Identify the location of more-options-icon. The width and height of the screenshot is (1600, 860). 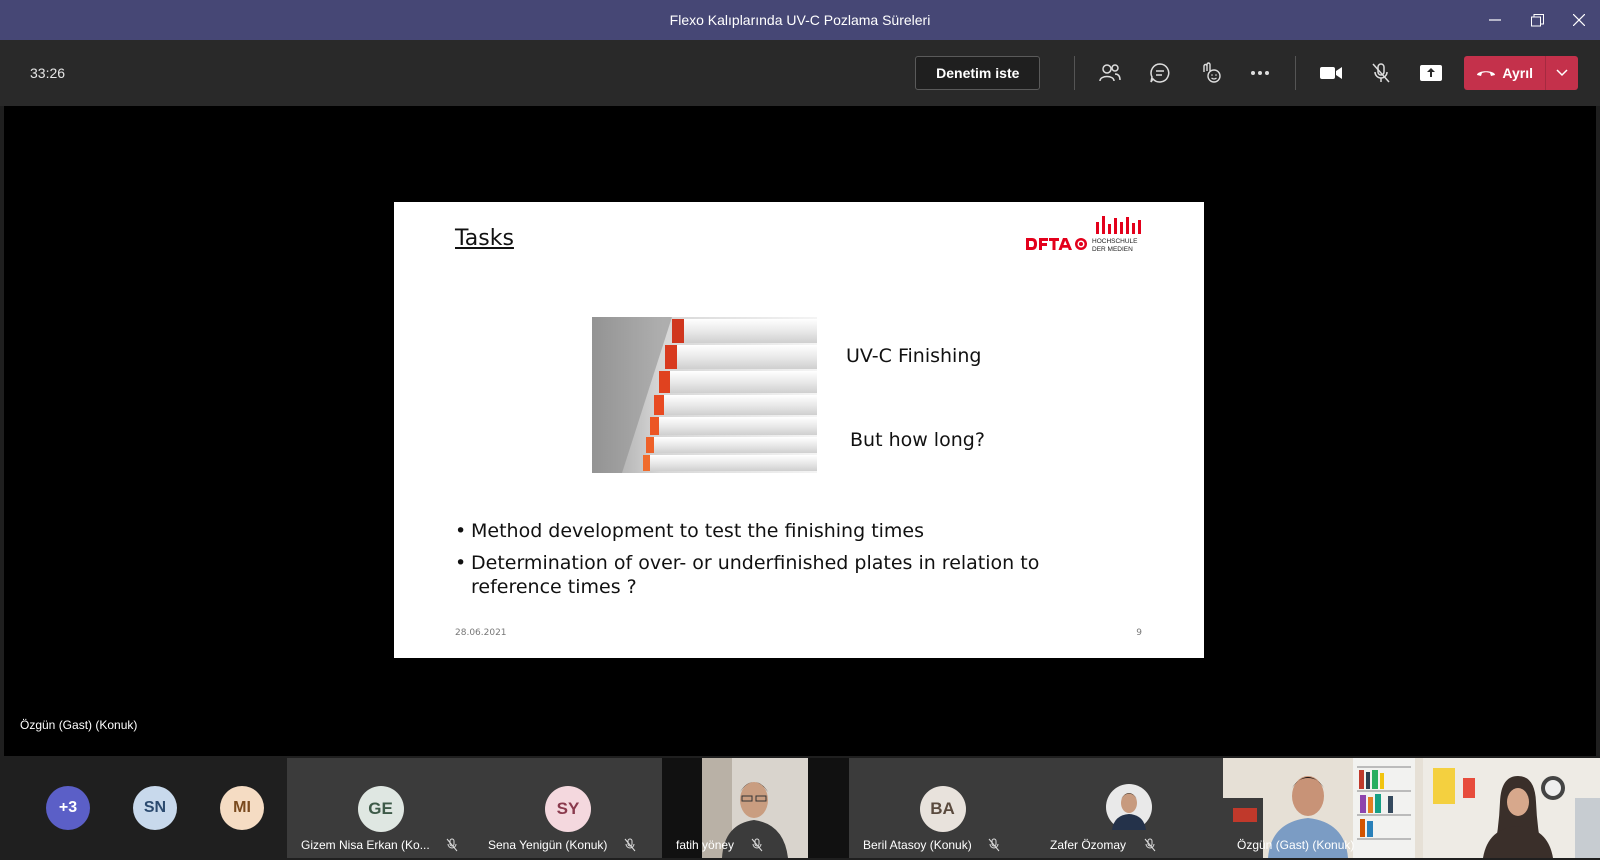
(1260, 73).